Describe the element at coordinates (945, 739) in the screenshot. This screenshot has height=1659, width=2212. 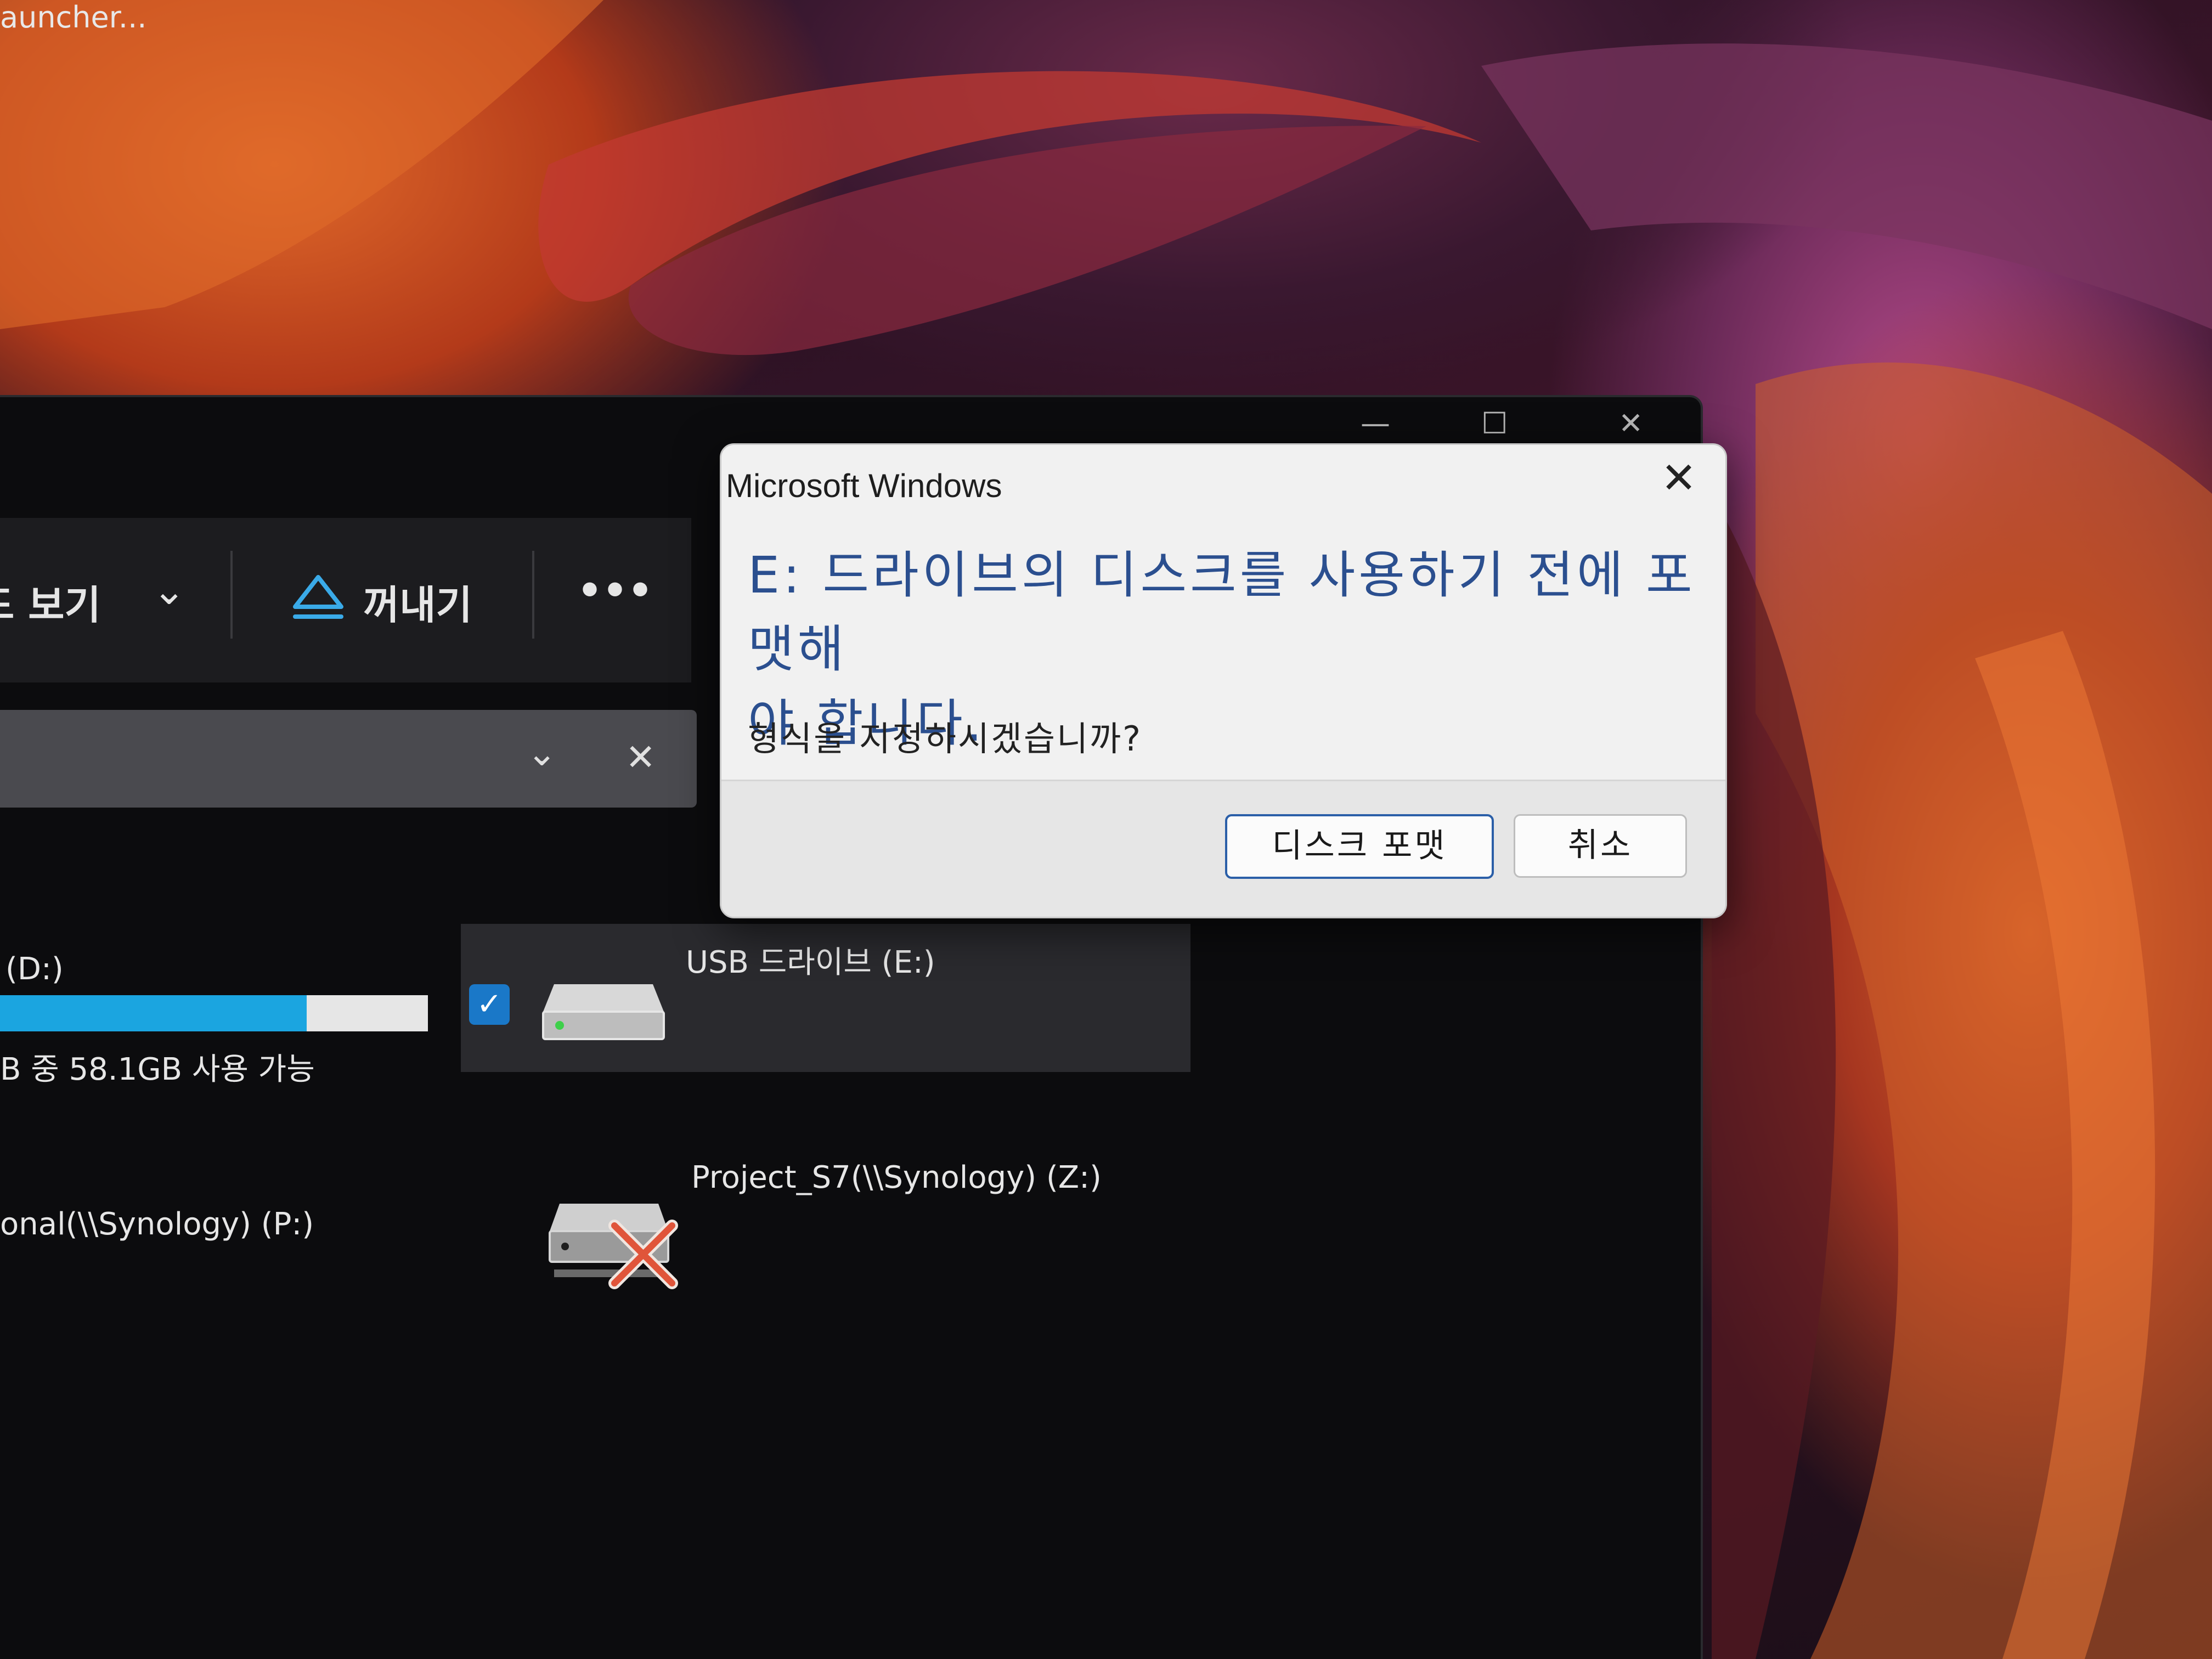
I see `dialog-question: 형식을 지정하시겠습니까?` at that location.